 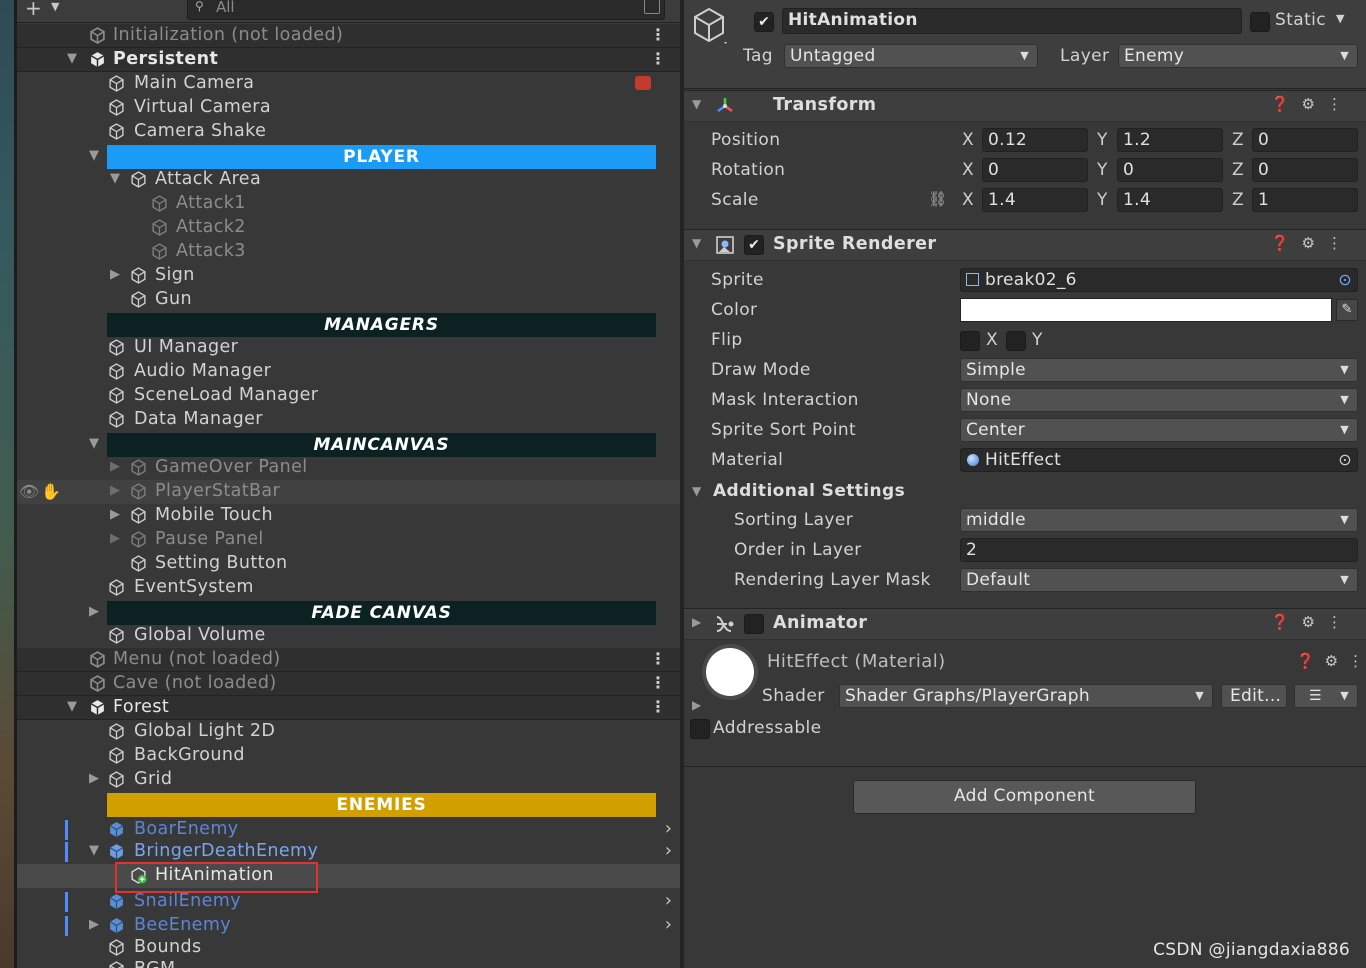 What do you see at coordinates (348, 926) in the screenshot?
I see `hierarchy-item-beeenemy: ▶ BeeEnemy ›` at bounding box center [348, 926].